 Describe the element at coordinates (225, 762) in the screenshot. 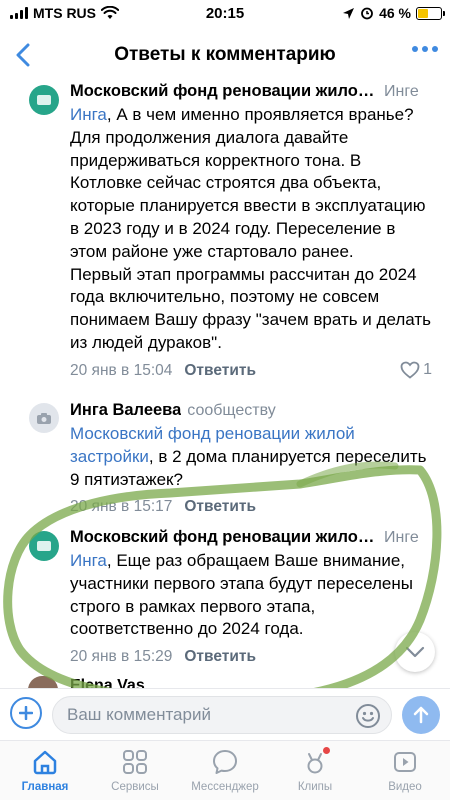

I see `messenger-icon` at that location.